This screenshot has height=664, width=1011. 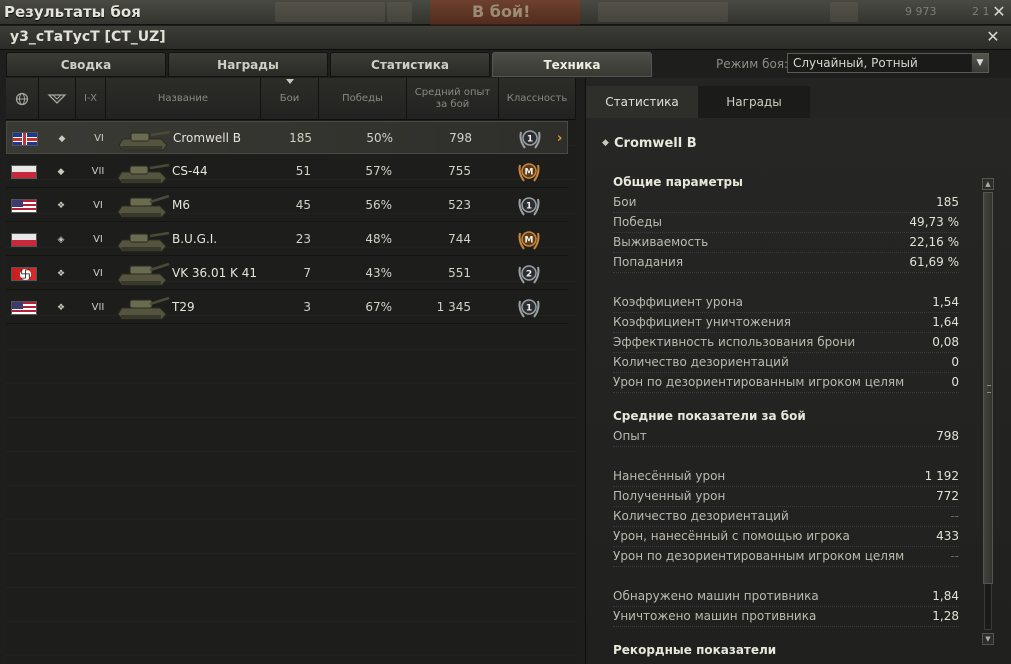 I want to click on section-records: Рекордные показатели, so click(x=695, y=650).